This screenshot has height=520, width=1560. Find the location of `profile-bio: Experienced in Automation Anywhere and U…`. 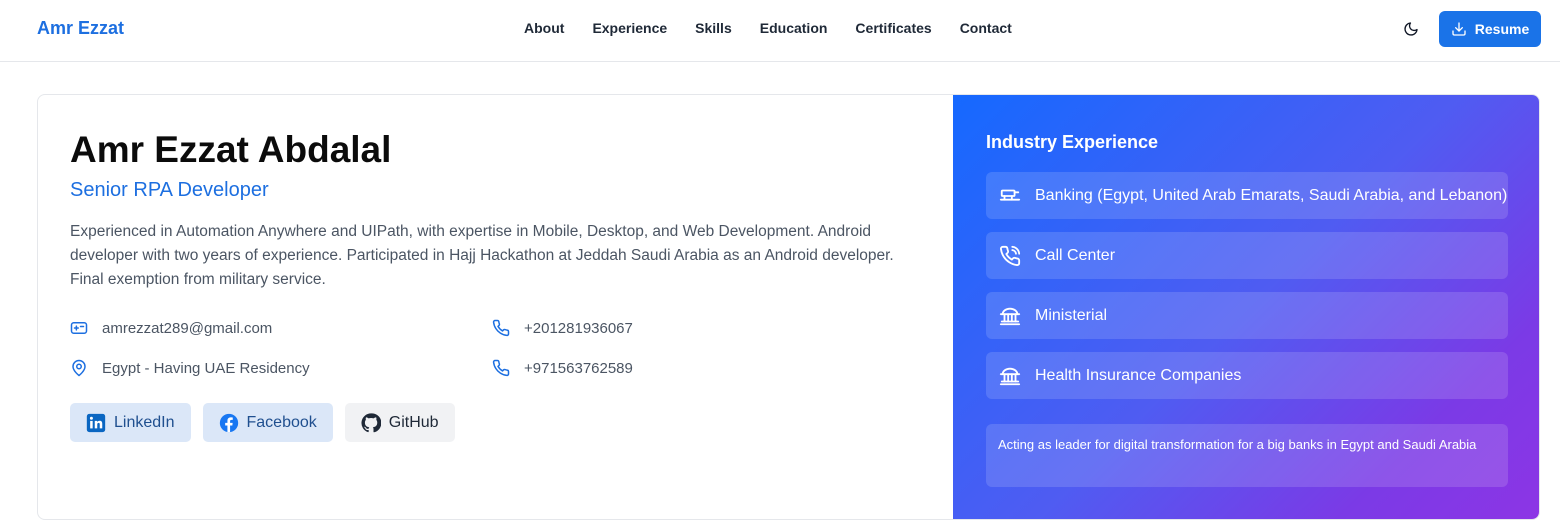

profile-bio: Experienced in Automation Anywhere and U… is located at coordinates (482, 255).